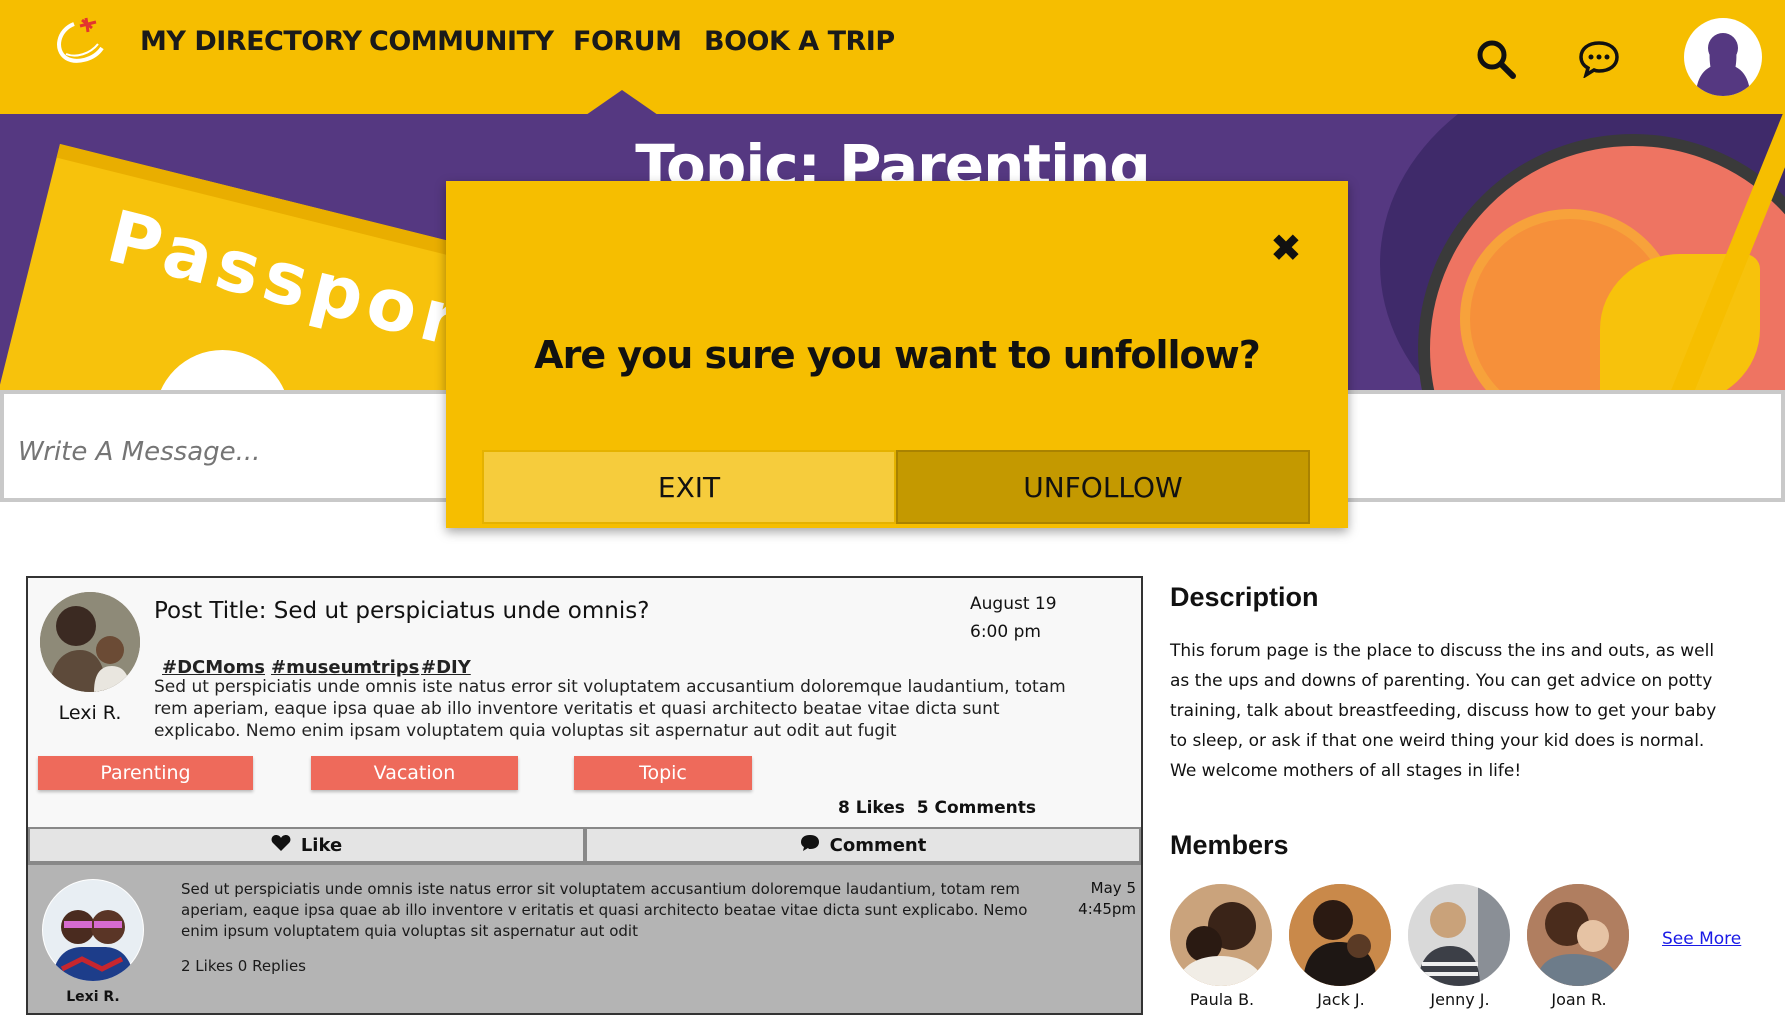 The width and height of the screenshot is (1785, 1029). Describe the element at coordinates (1579, 999) in the screenshot. I see `member-name: Joan R.` at that location.